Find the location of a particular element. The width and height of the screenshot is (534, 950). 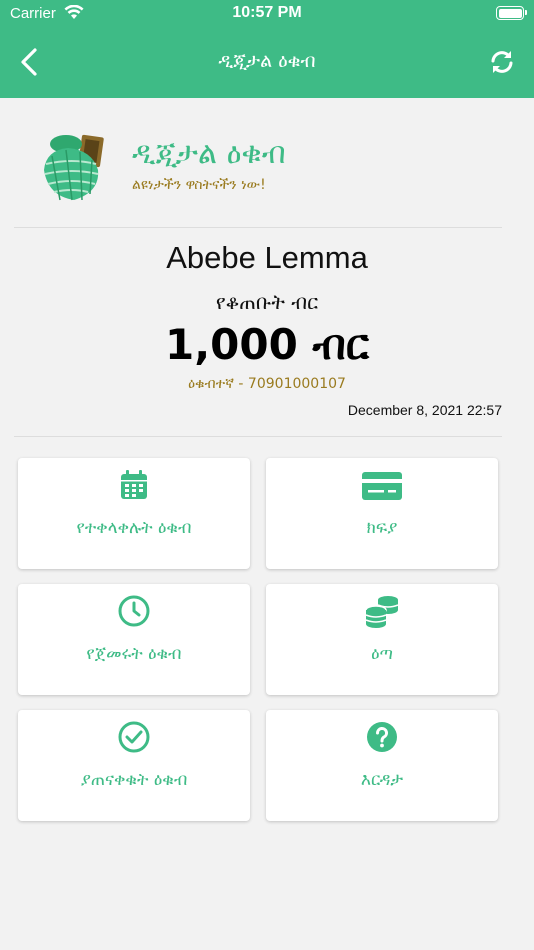

member-id: ዕቁብተኛ - 70901000107 is located at coordinates (267, 384).